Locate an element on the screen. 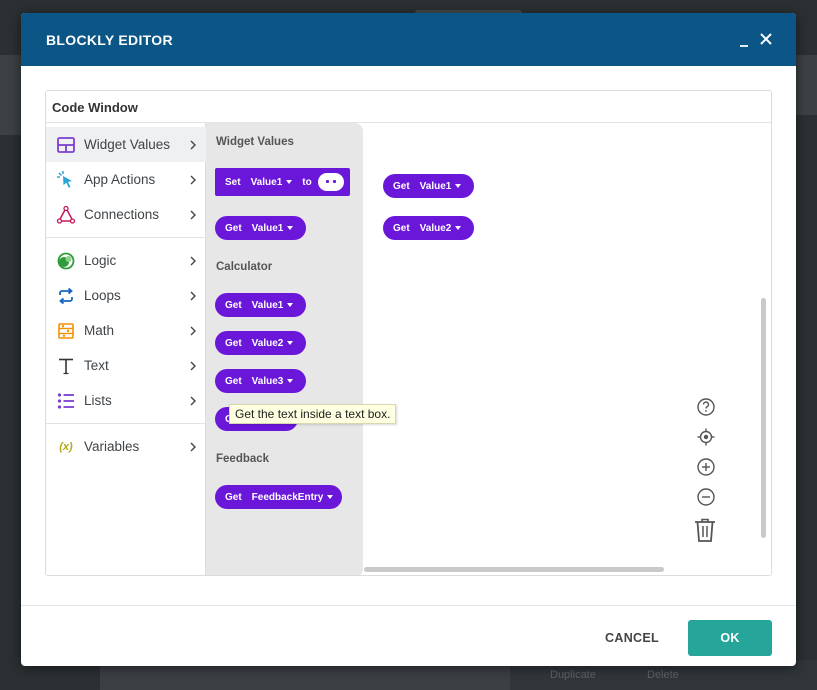  ok-button: OK is located at coordinates (730, 638).